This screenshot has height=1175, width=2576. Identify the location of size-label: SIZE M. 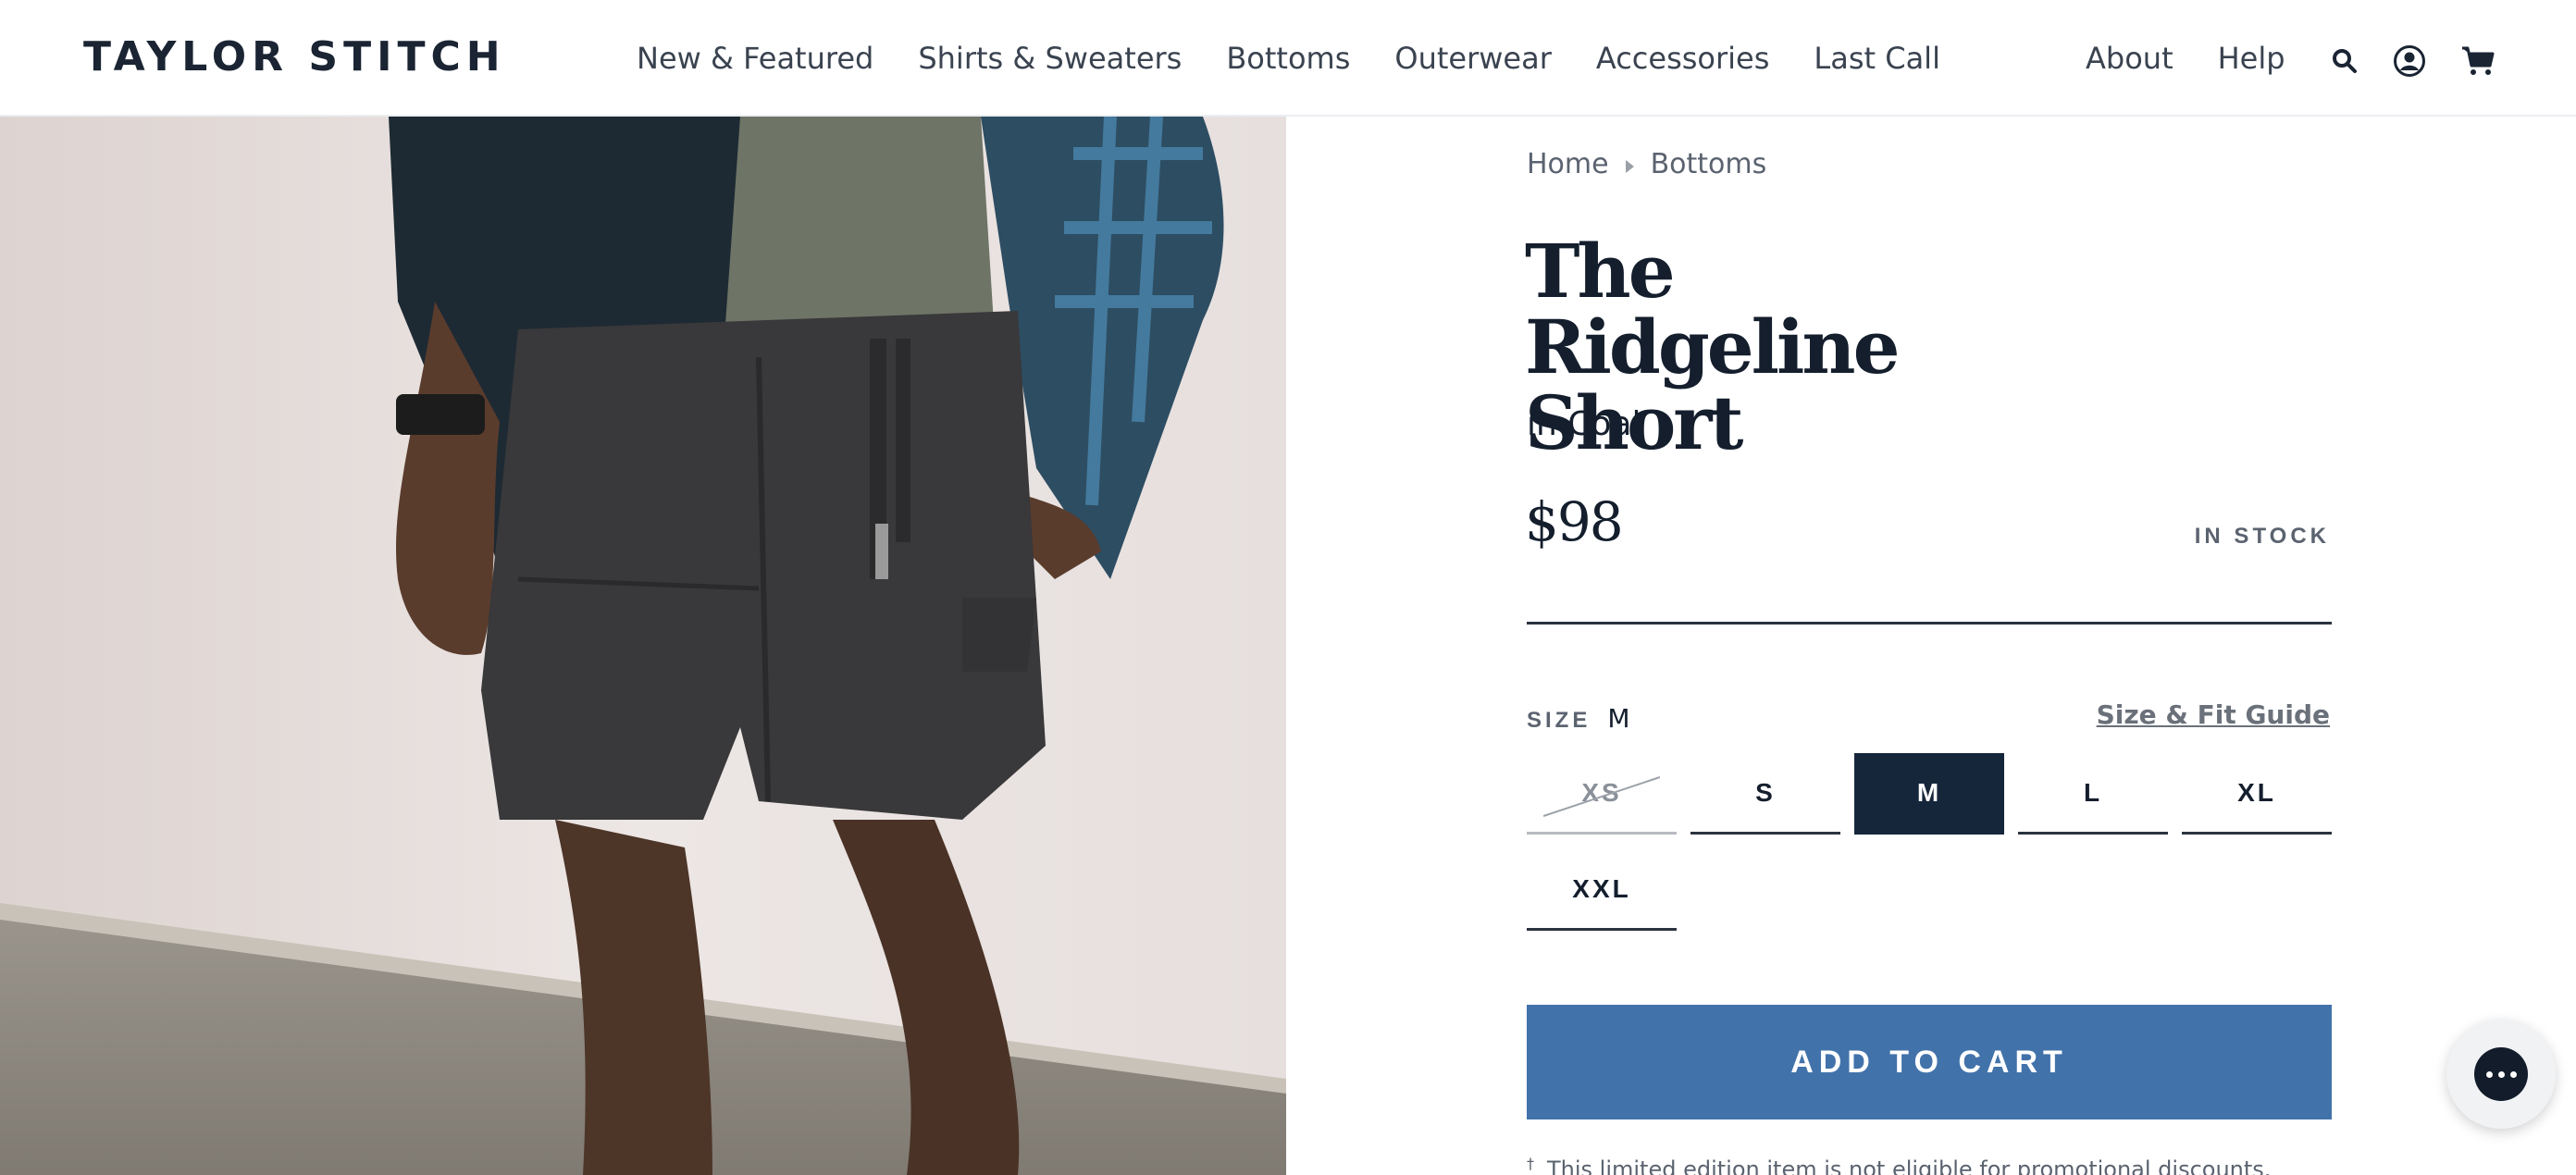
(1579, 718).